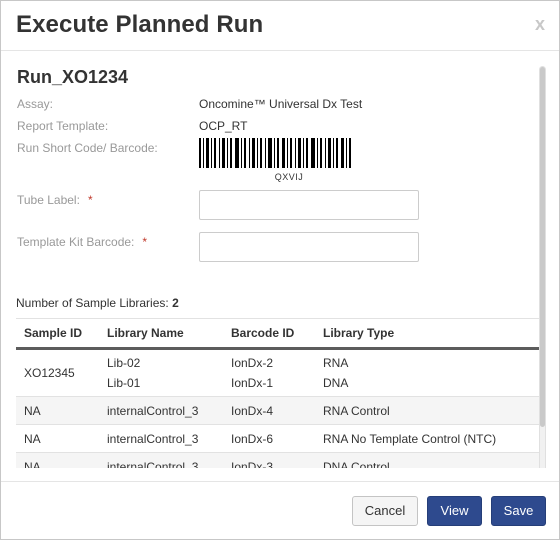 Image resolution: width=560 pixels, height=540 pixels. I want to click on template-kit-barcode-label: Template Kit Barcode: *, so click(82, 242).